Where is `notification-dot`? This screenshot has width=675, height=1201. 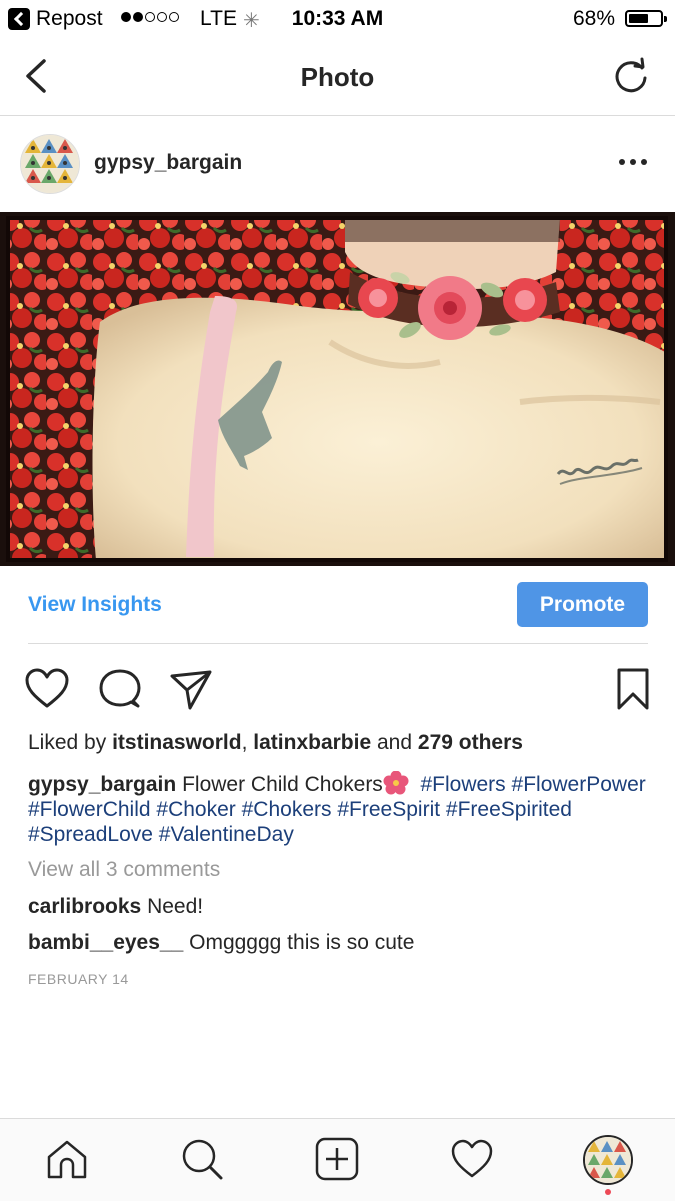
notification-dot is located at coordinates (608, 1192).